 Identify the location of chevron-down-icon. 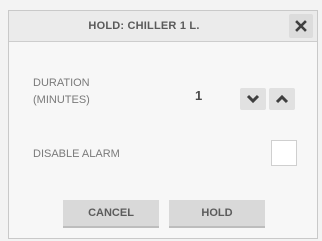
(253, 99).